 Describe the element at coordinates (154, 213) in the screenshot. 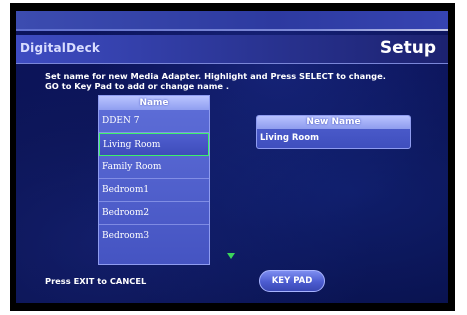

I see `name-list-item: Bedroom2` at that location.